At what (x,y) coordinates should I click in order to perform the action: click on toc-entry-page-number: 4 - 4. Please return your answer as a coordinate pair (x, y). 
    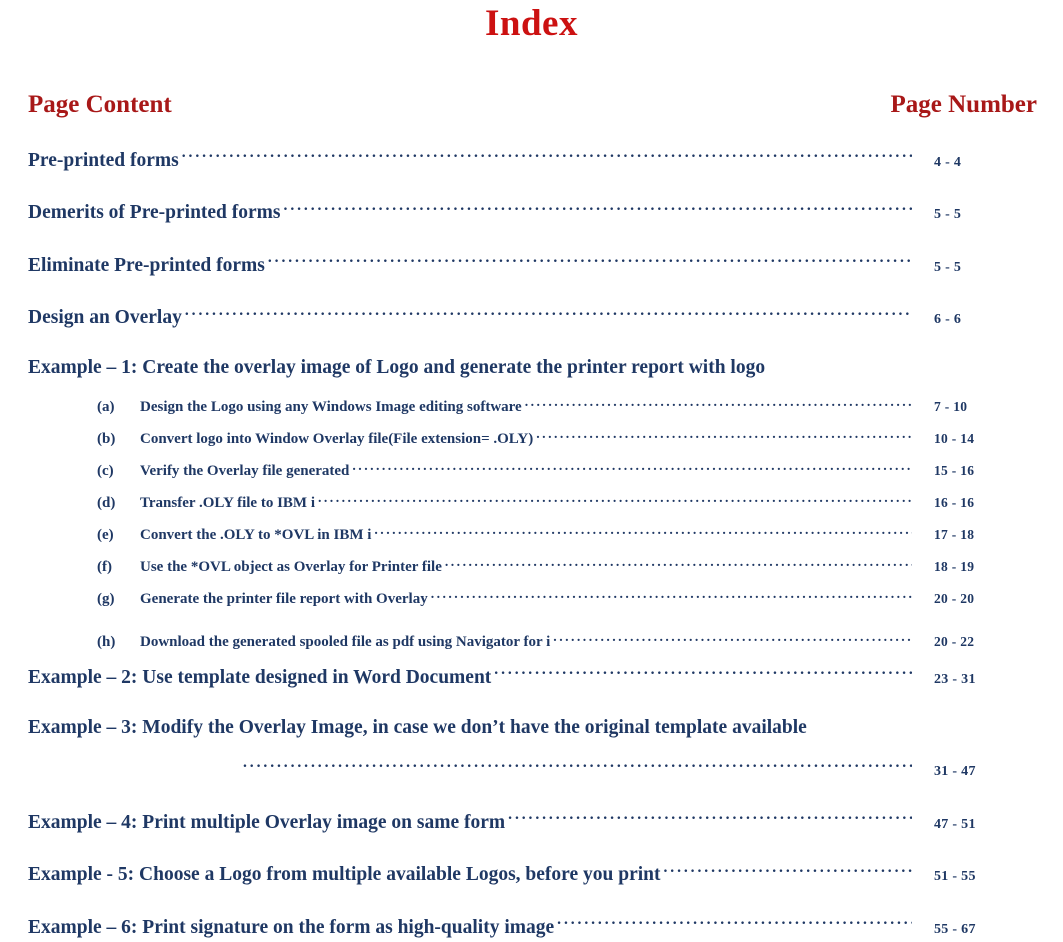
    Looking at the image, I should click on (948, 162).